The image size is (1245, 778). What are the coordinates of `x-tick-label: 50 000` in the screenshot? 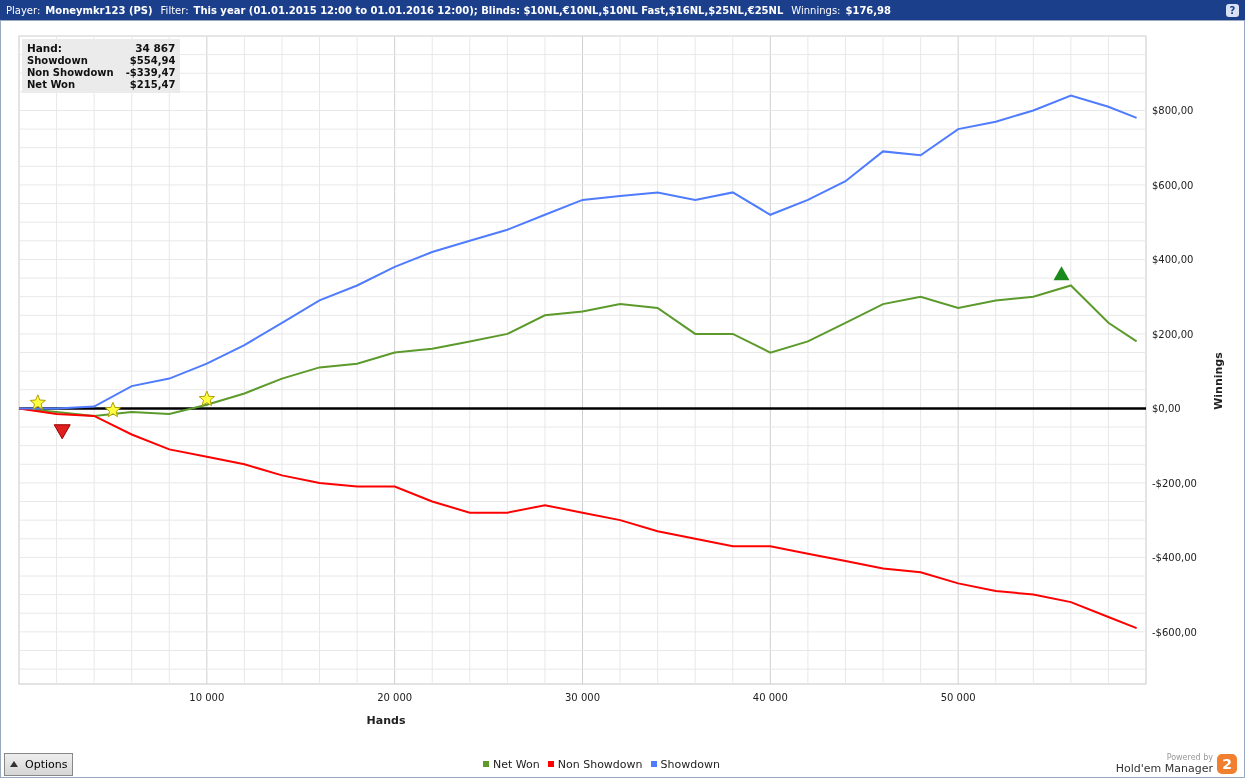 It's located at (958, 697).